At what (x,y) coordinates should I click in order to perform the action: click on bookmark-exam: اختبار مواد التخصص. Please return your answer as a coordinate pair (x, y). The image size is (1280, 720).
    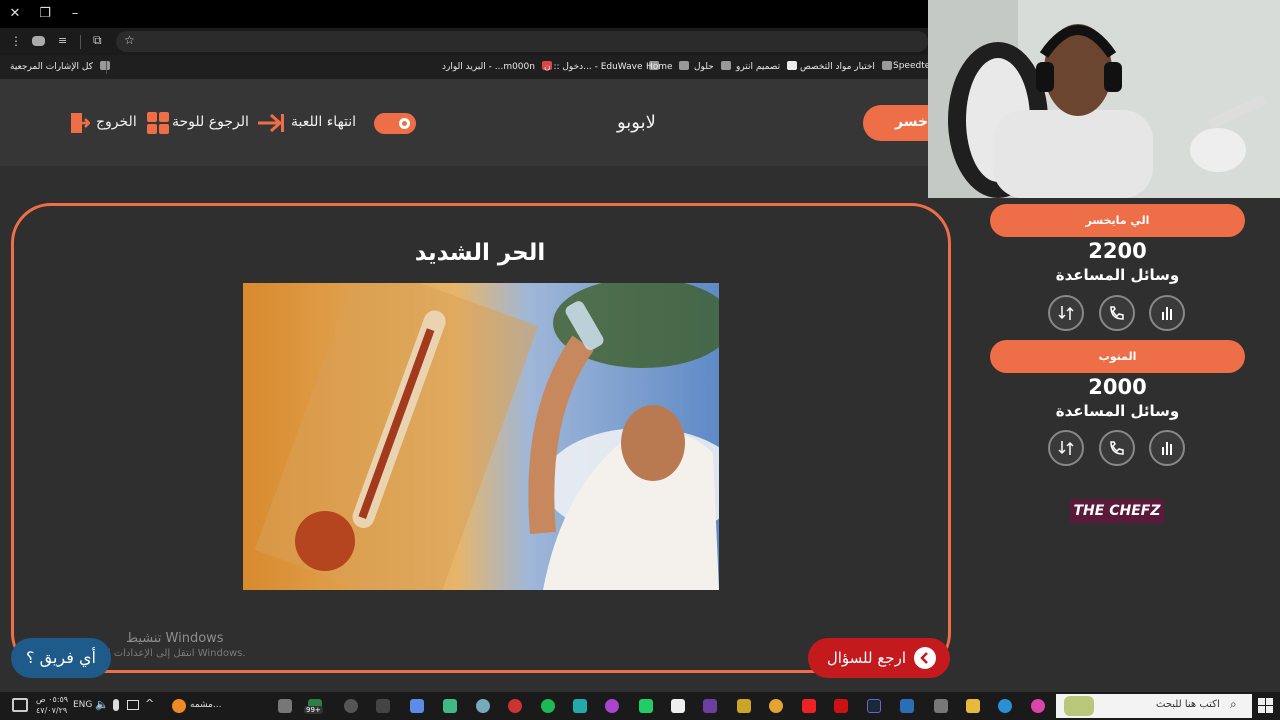
    Looking at the image, I should click on (846, 66).